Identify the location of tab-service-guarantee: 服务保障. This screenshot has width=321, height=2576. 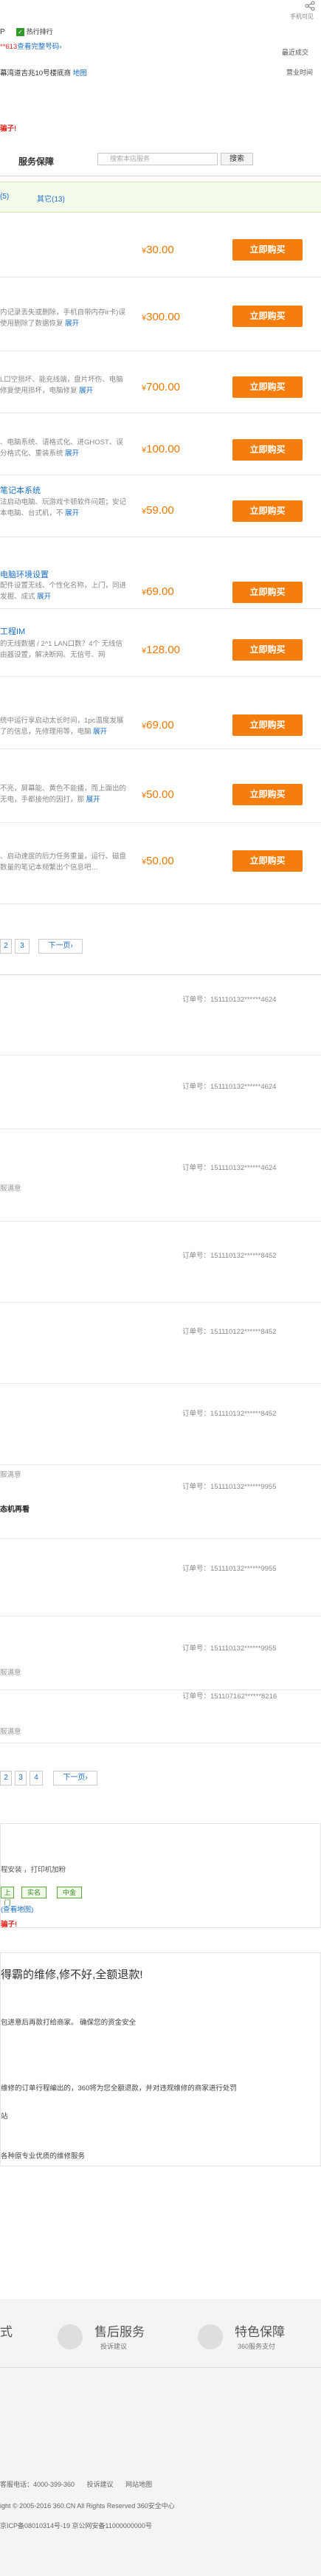
(36, 161).